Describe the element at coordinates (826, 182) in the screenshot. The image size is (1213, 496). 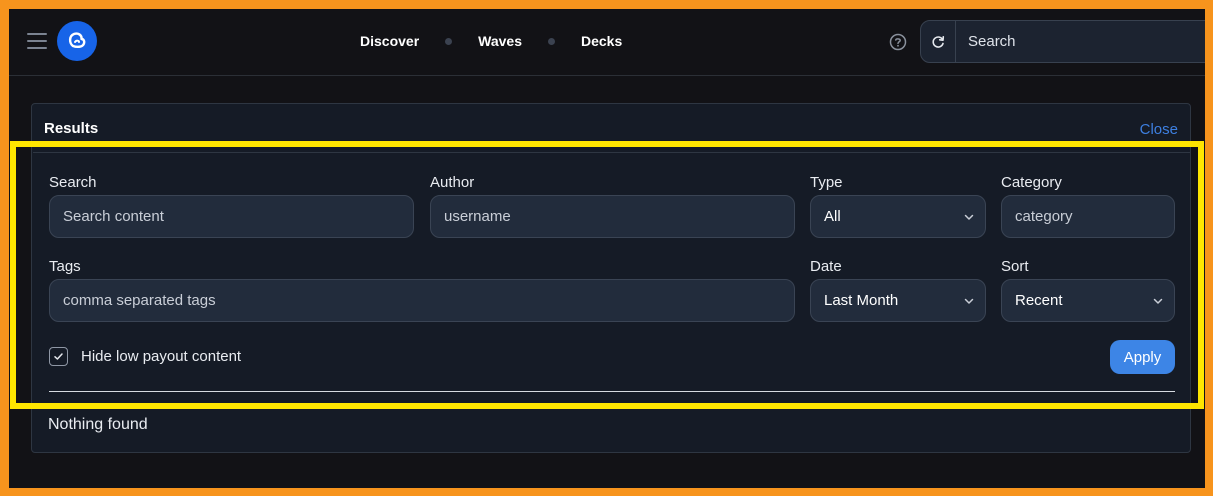
I see `type-label: Type` at that location.